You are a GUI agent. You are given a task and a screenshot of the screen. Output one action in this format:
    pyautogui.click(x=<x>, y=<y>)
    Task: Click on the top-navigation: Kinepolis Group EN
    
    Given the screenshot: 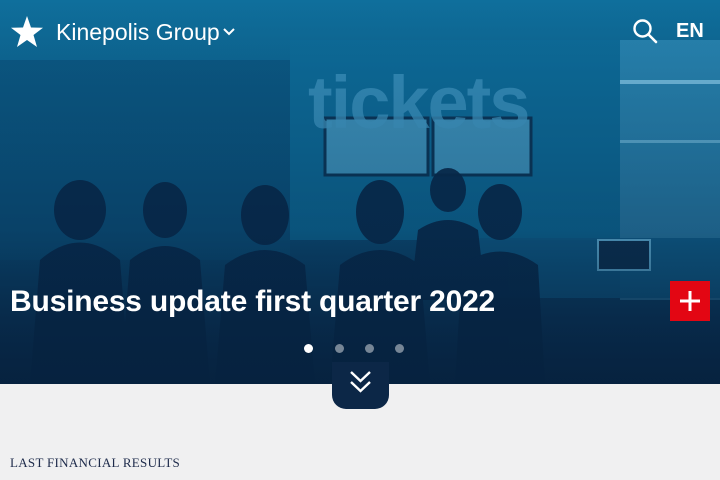 What is the action you would take?
    pyautogui.click(x=360, y=32)
    